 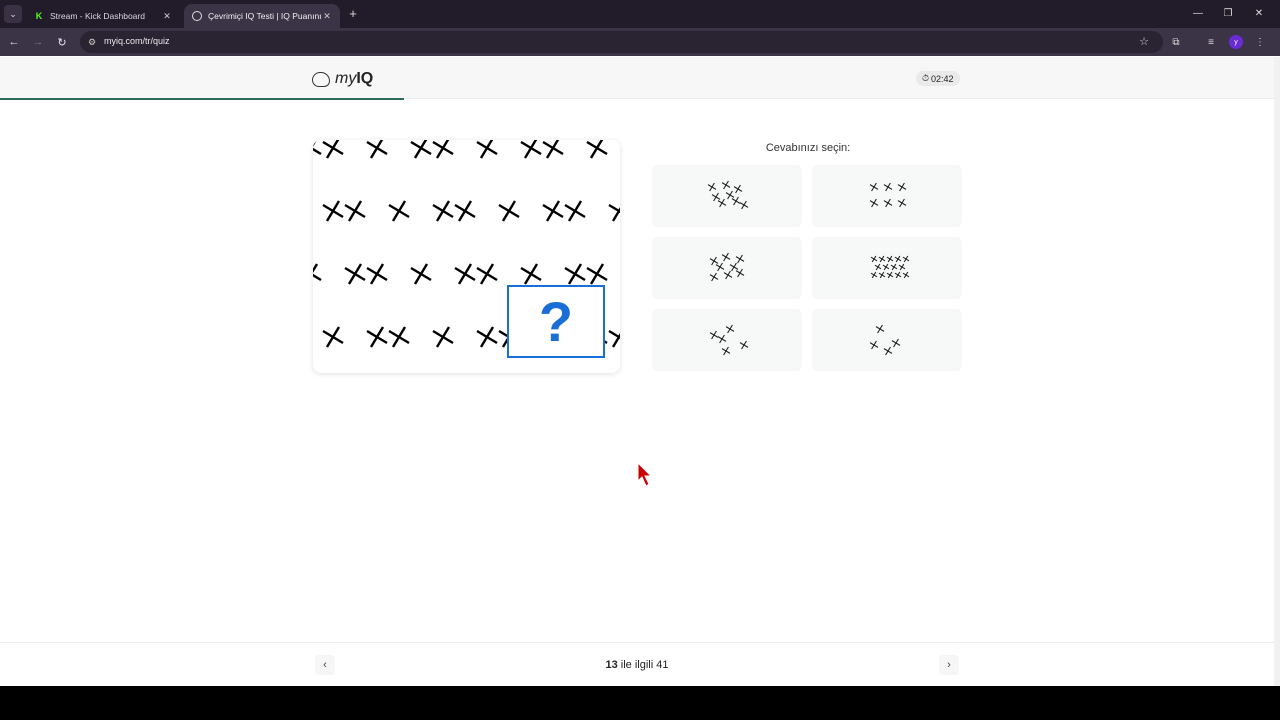 I want to click on tab-iq-test: Çevrimiçi IQ Testi | IQ Puanınızı ✕, so click(x=262, y=16).